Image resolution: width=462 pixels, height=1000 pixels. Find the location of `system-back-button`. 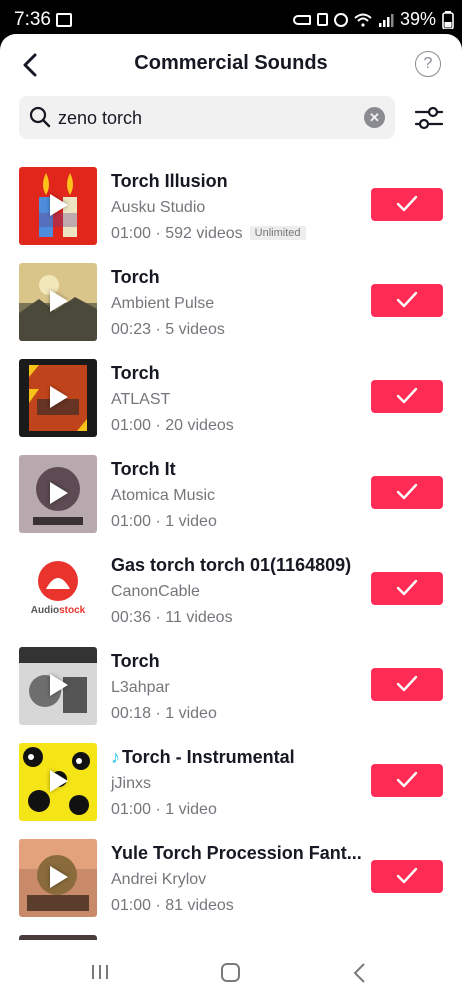

system-back-button is located at coordinates (360, 973).